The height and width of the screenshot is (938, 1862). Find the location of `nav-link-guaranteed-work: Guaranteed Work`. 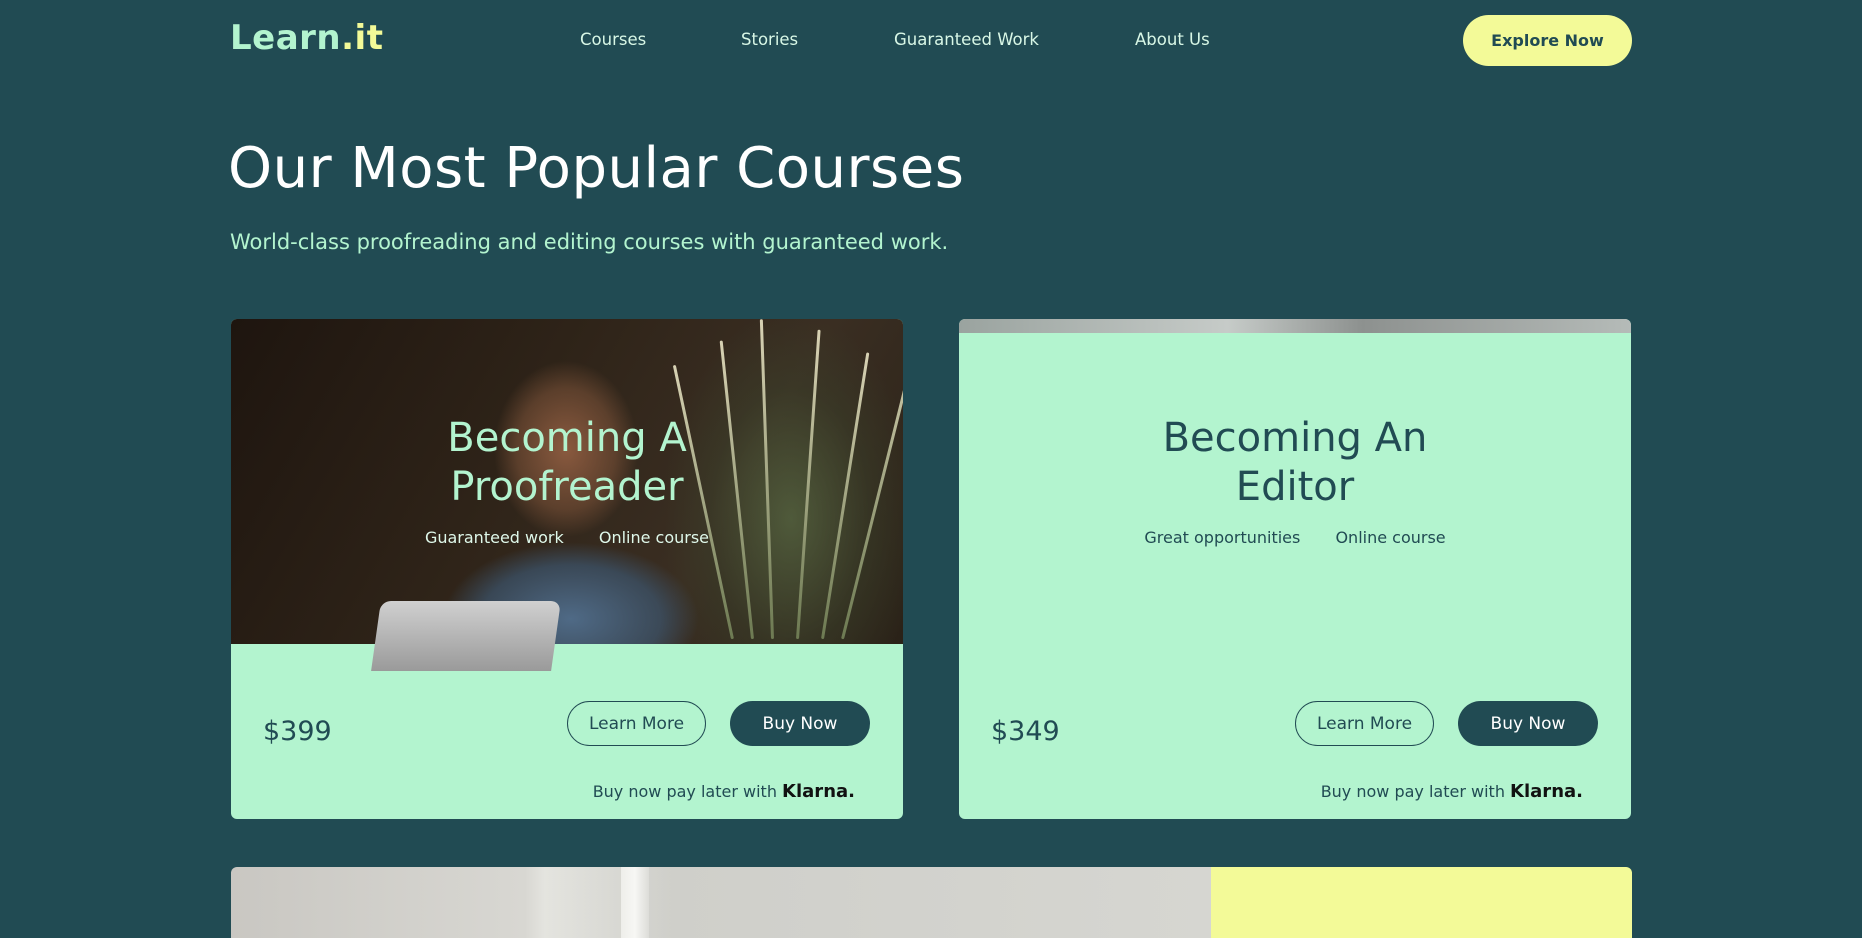

nav-link-guaranteed-work: Guaranteed Work is located at coordinates (966, 39).